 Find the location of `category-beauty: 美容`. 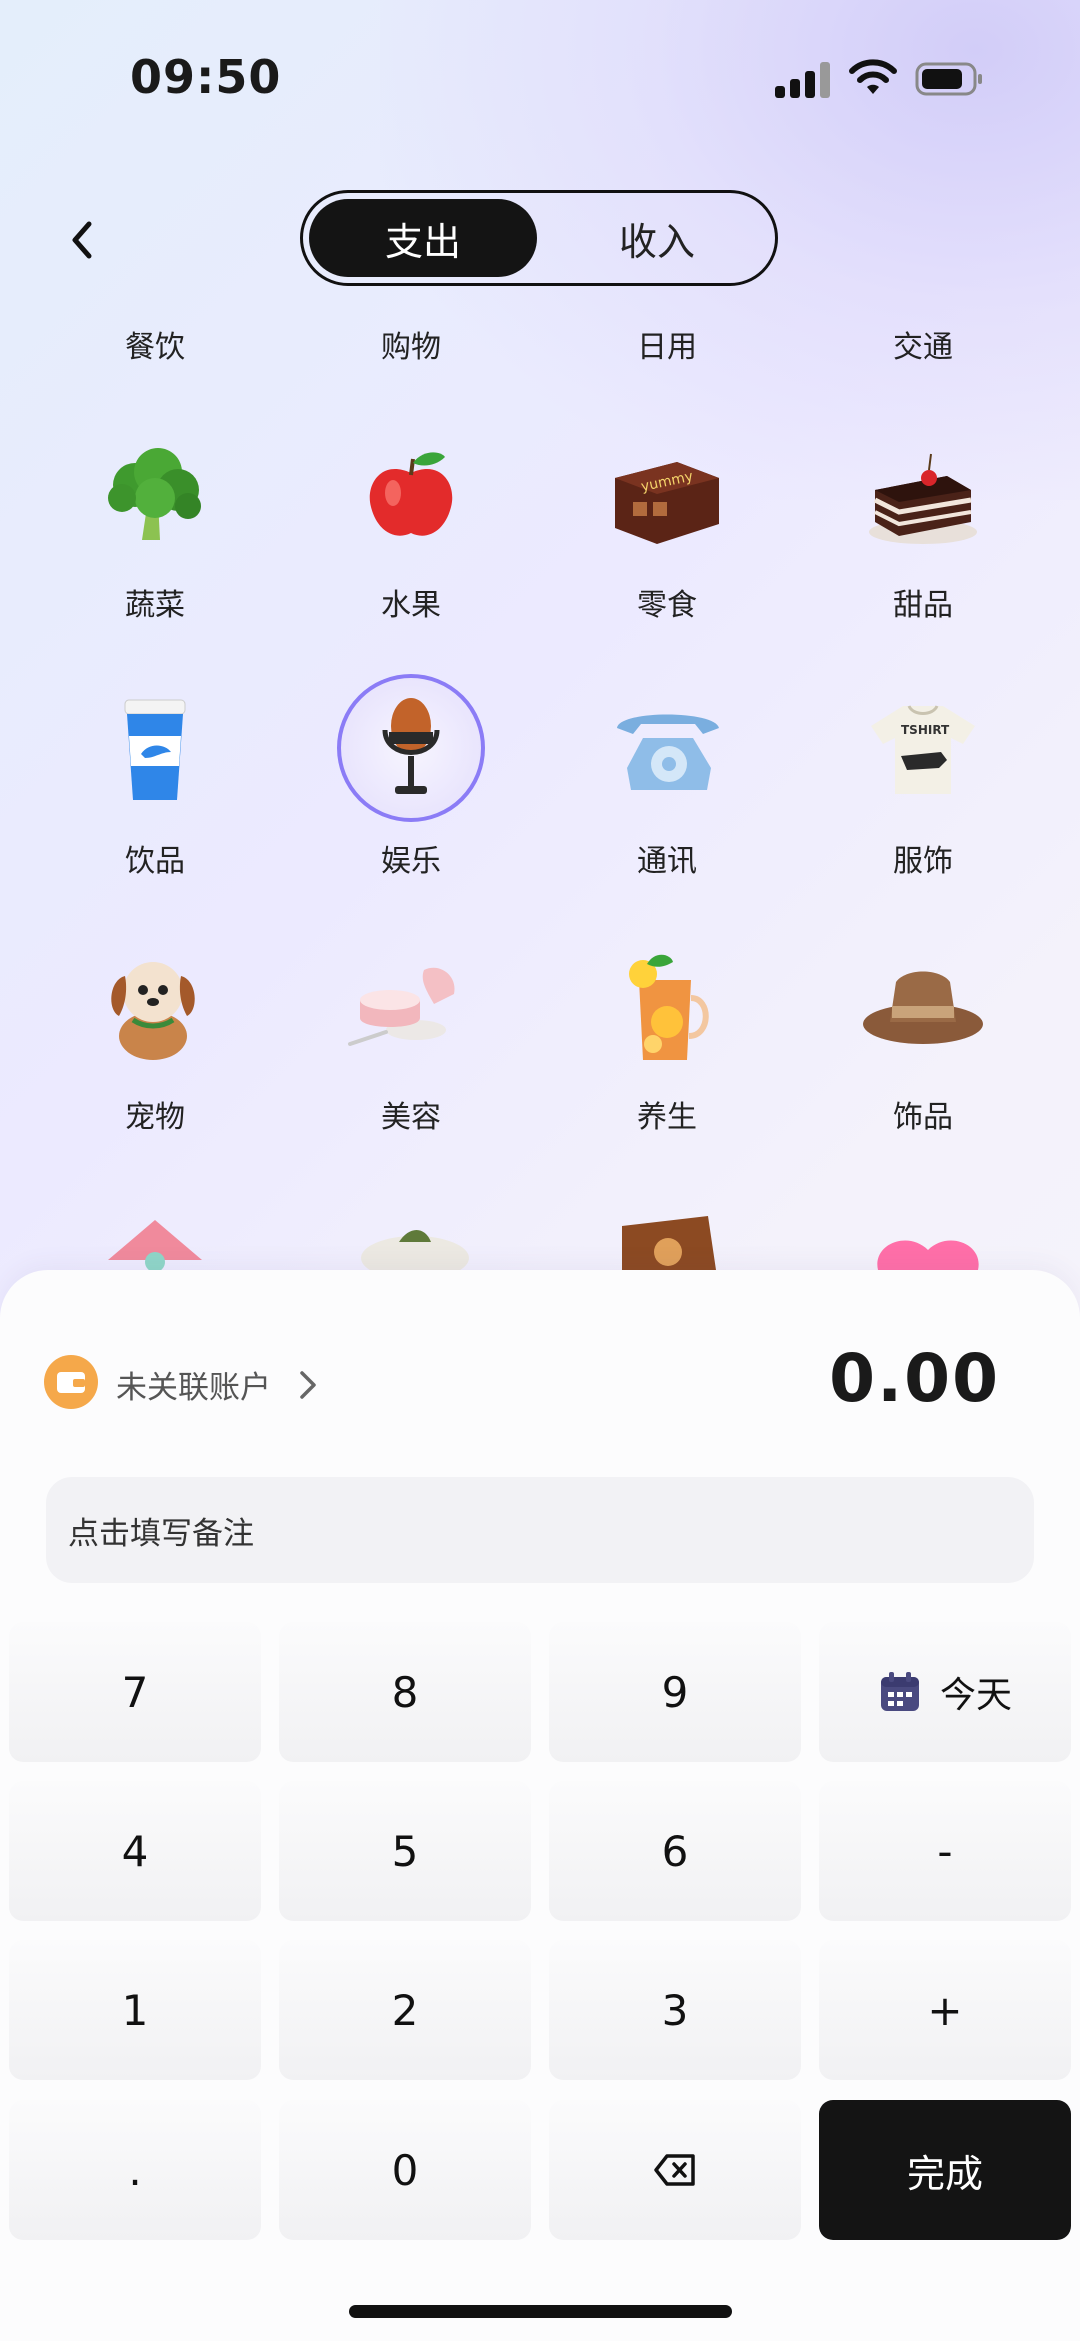

category-beauty: 美容 is located at coordinates (411, 1042).